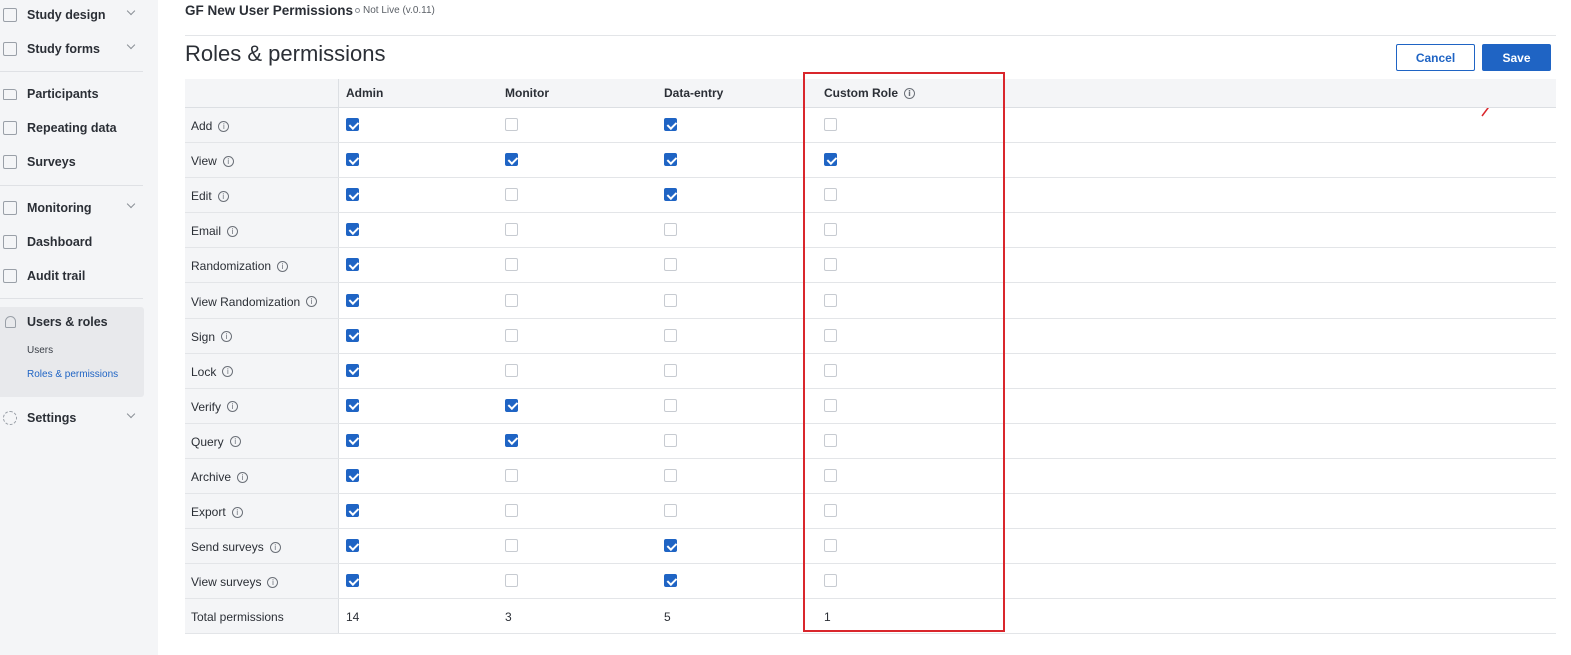  What do you see at coordinates (56, 276) in the screenshot?
I see `sidebar-item-label: Audit trail` at bounding box center [56, 276].